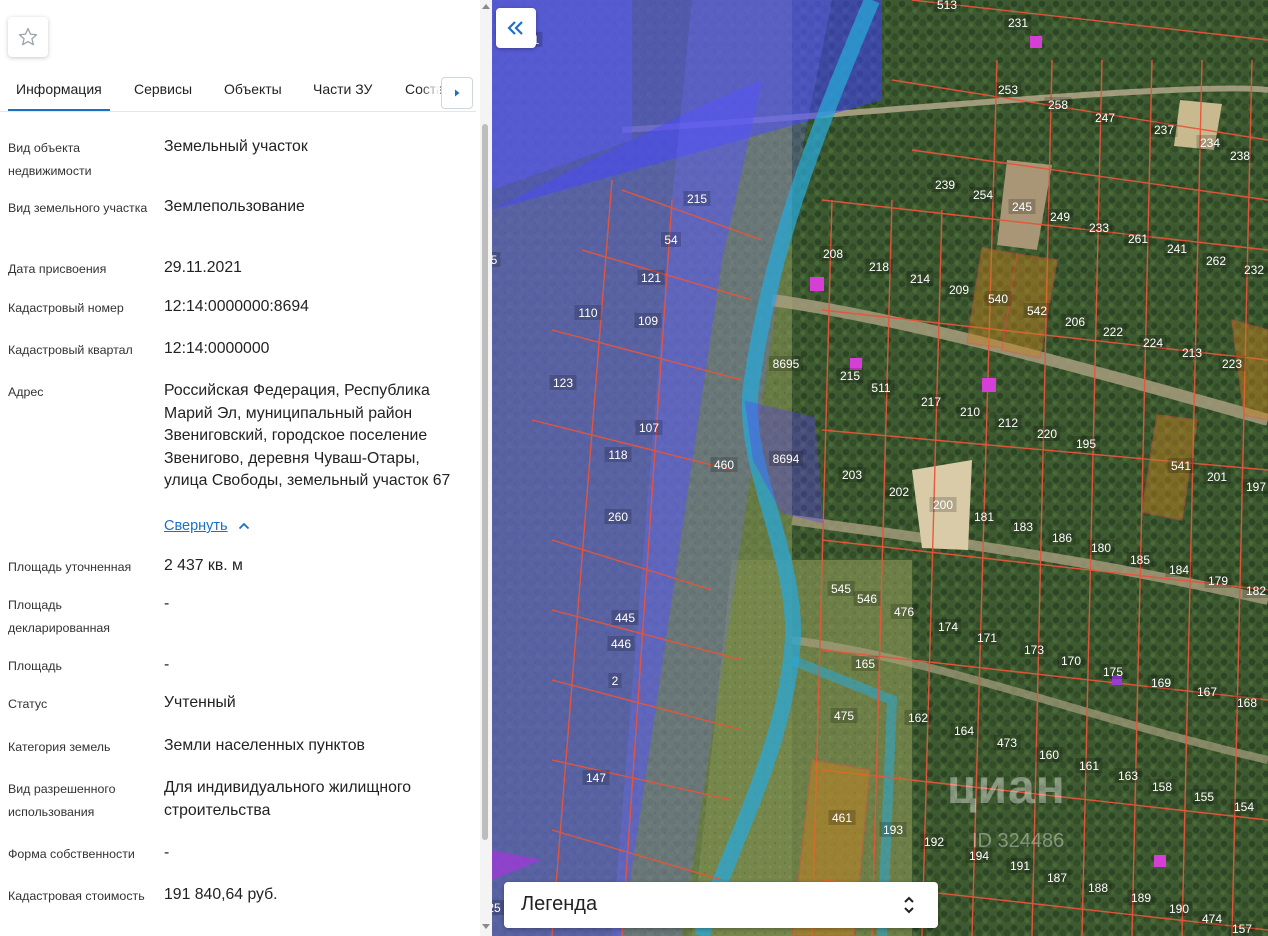  Describe the element at coordinates (163, 89) in the screenshot. I see `tab-services: Сервисы` at that location.